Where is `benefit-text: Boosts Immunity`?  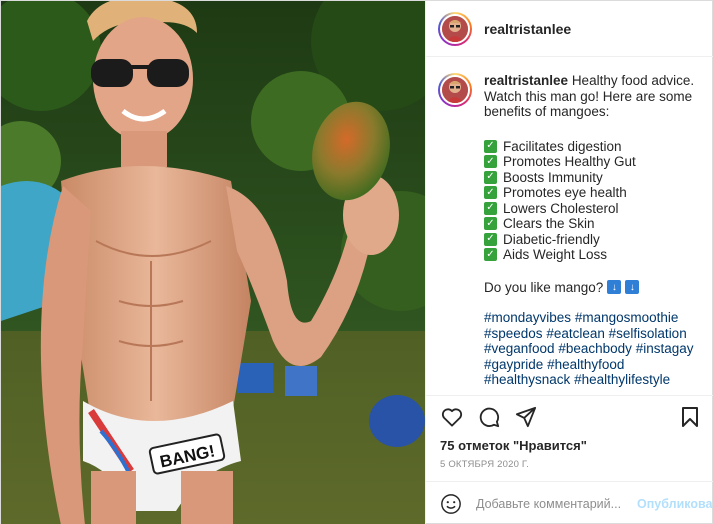 benefit-text: Boosts Immunity is located at coordinates (553, 177).